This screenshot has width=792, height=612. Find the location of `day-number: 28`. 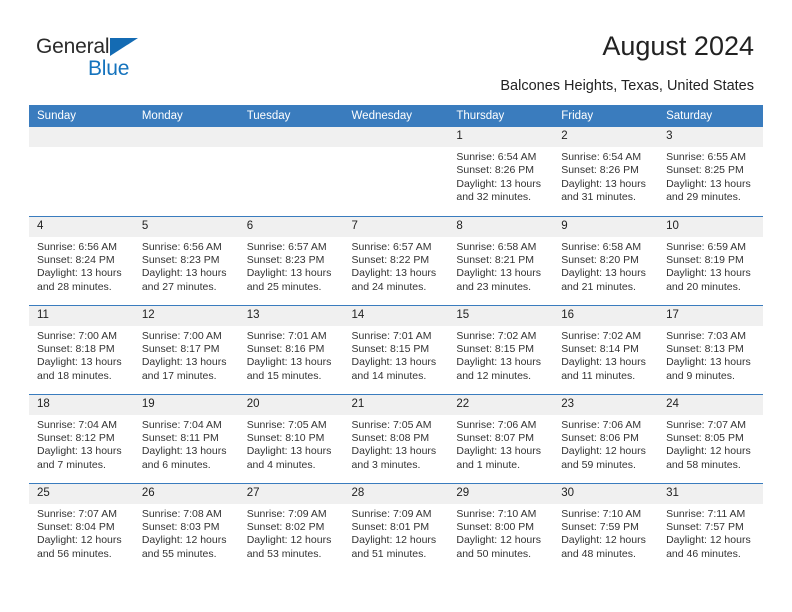

day-number: 28 is located at coordinates (396, 493).